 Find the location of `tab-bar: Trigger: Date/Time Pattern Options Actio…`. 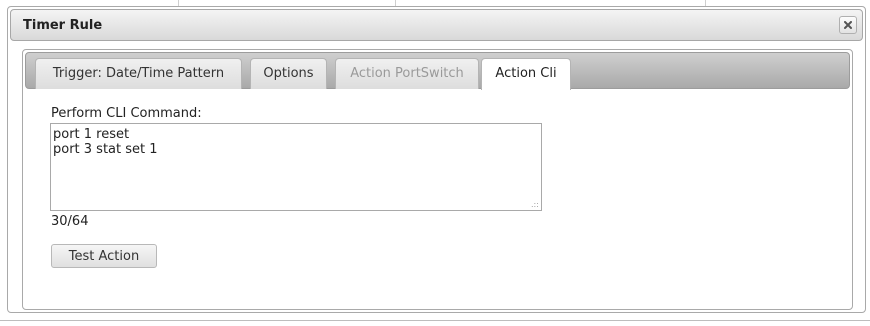

tab-bar: Trigger: Date/Time Pattern Options Actio… is located at coordinates (437, 71).